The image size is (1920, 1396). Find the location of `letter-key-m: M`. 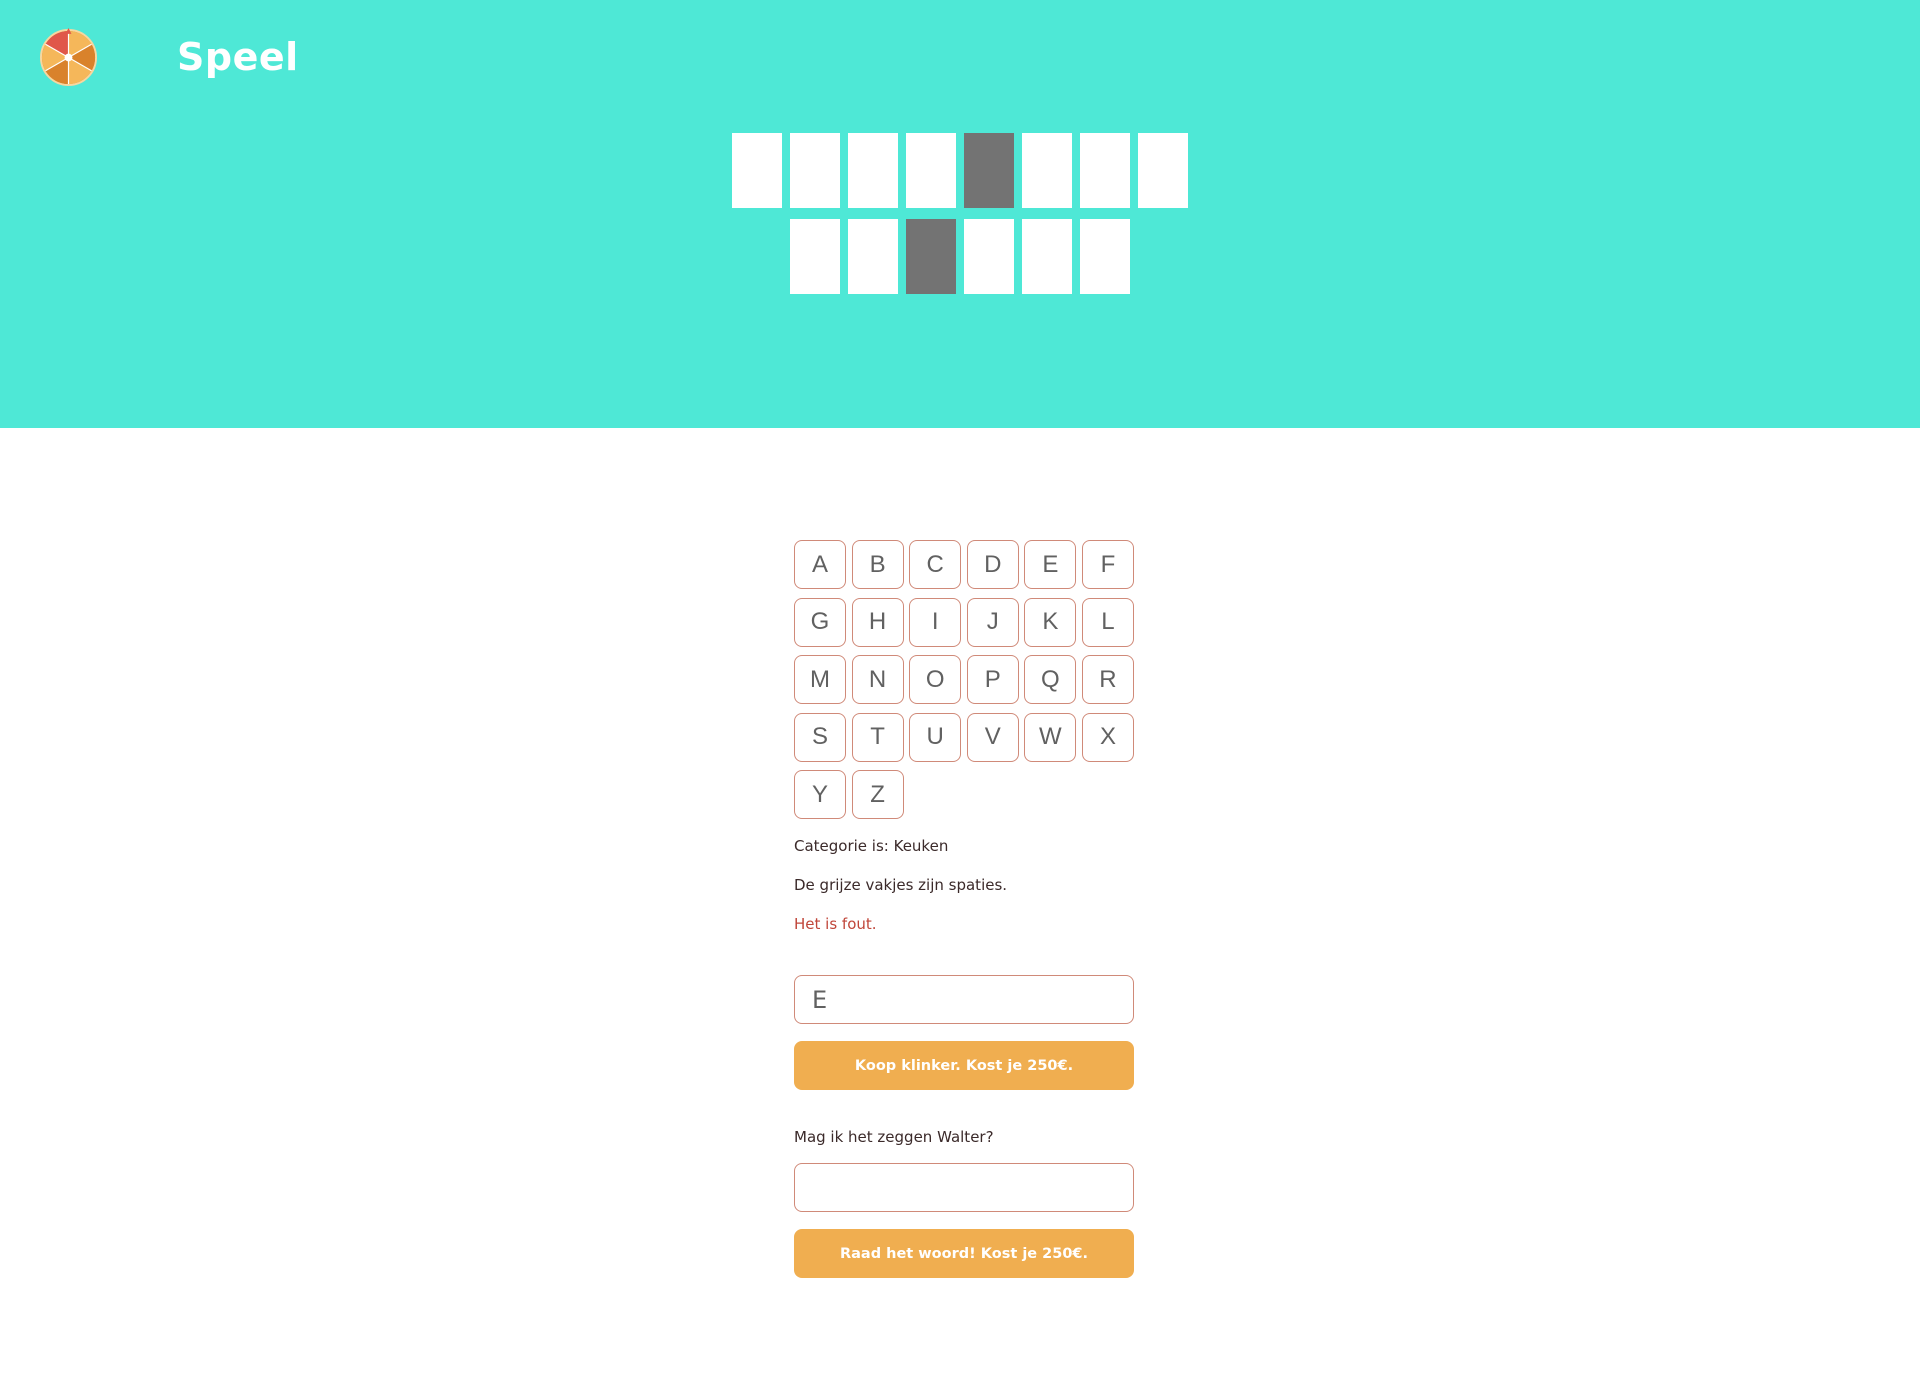

letter-key-m: M is located at coordinates (820, 680).